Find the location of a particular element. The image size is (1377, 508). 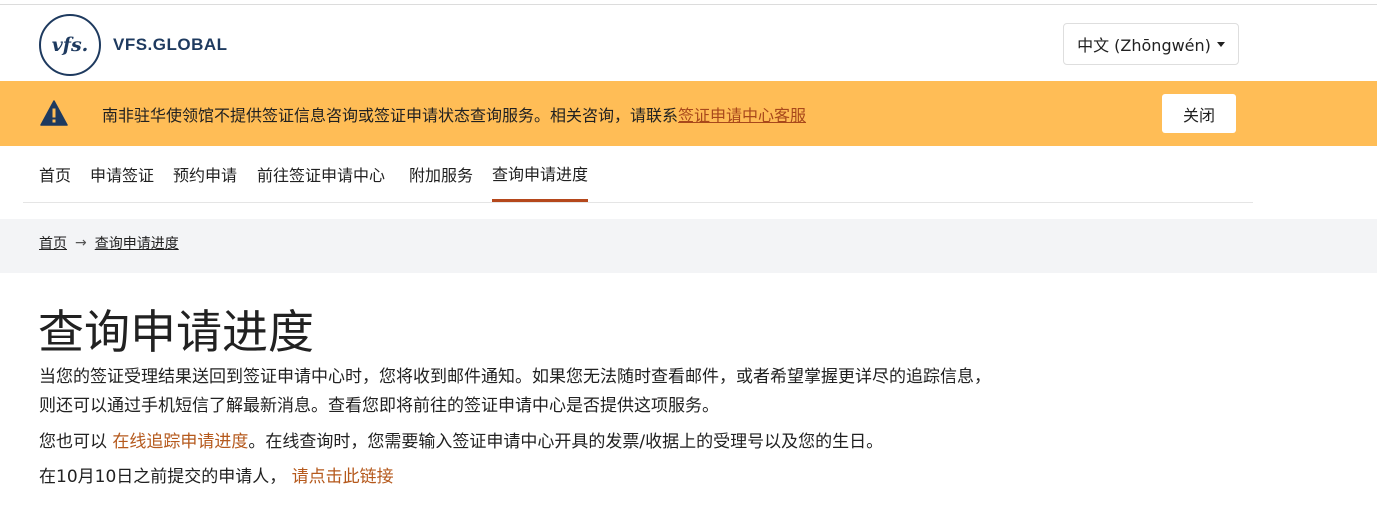

nav-item-value-added: 附加服务 is located at coordinates (441, 174).